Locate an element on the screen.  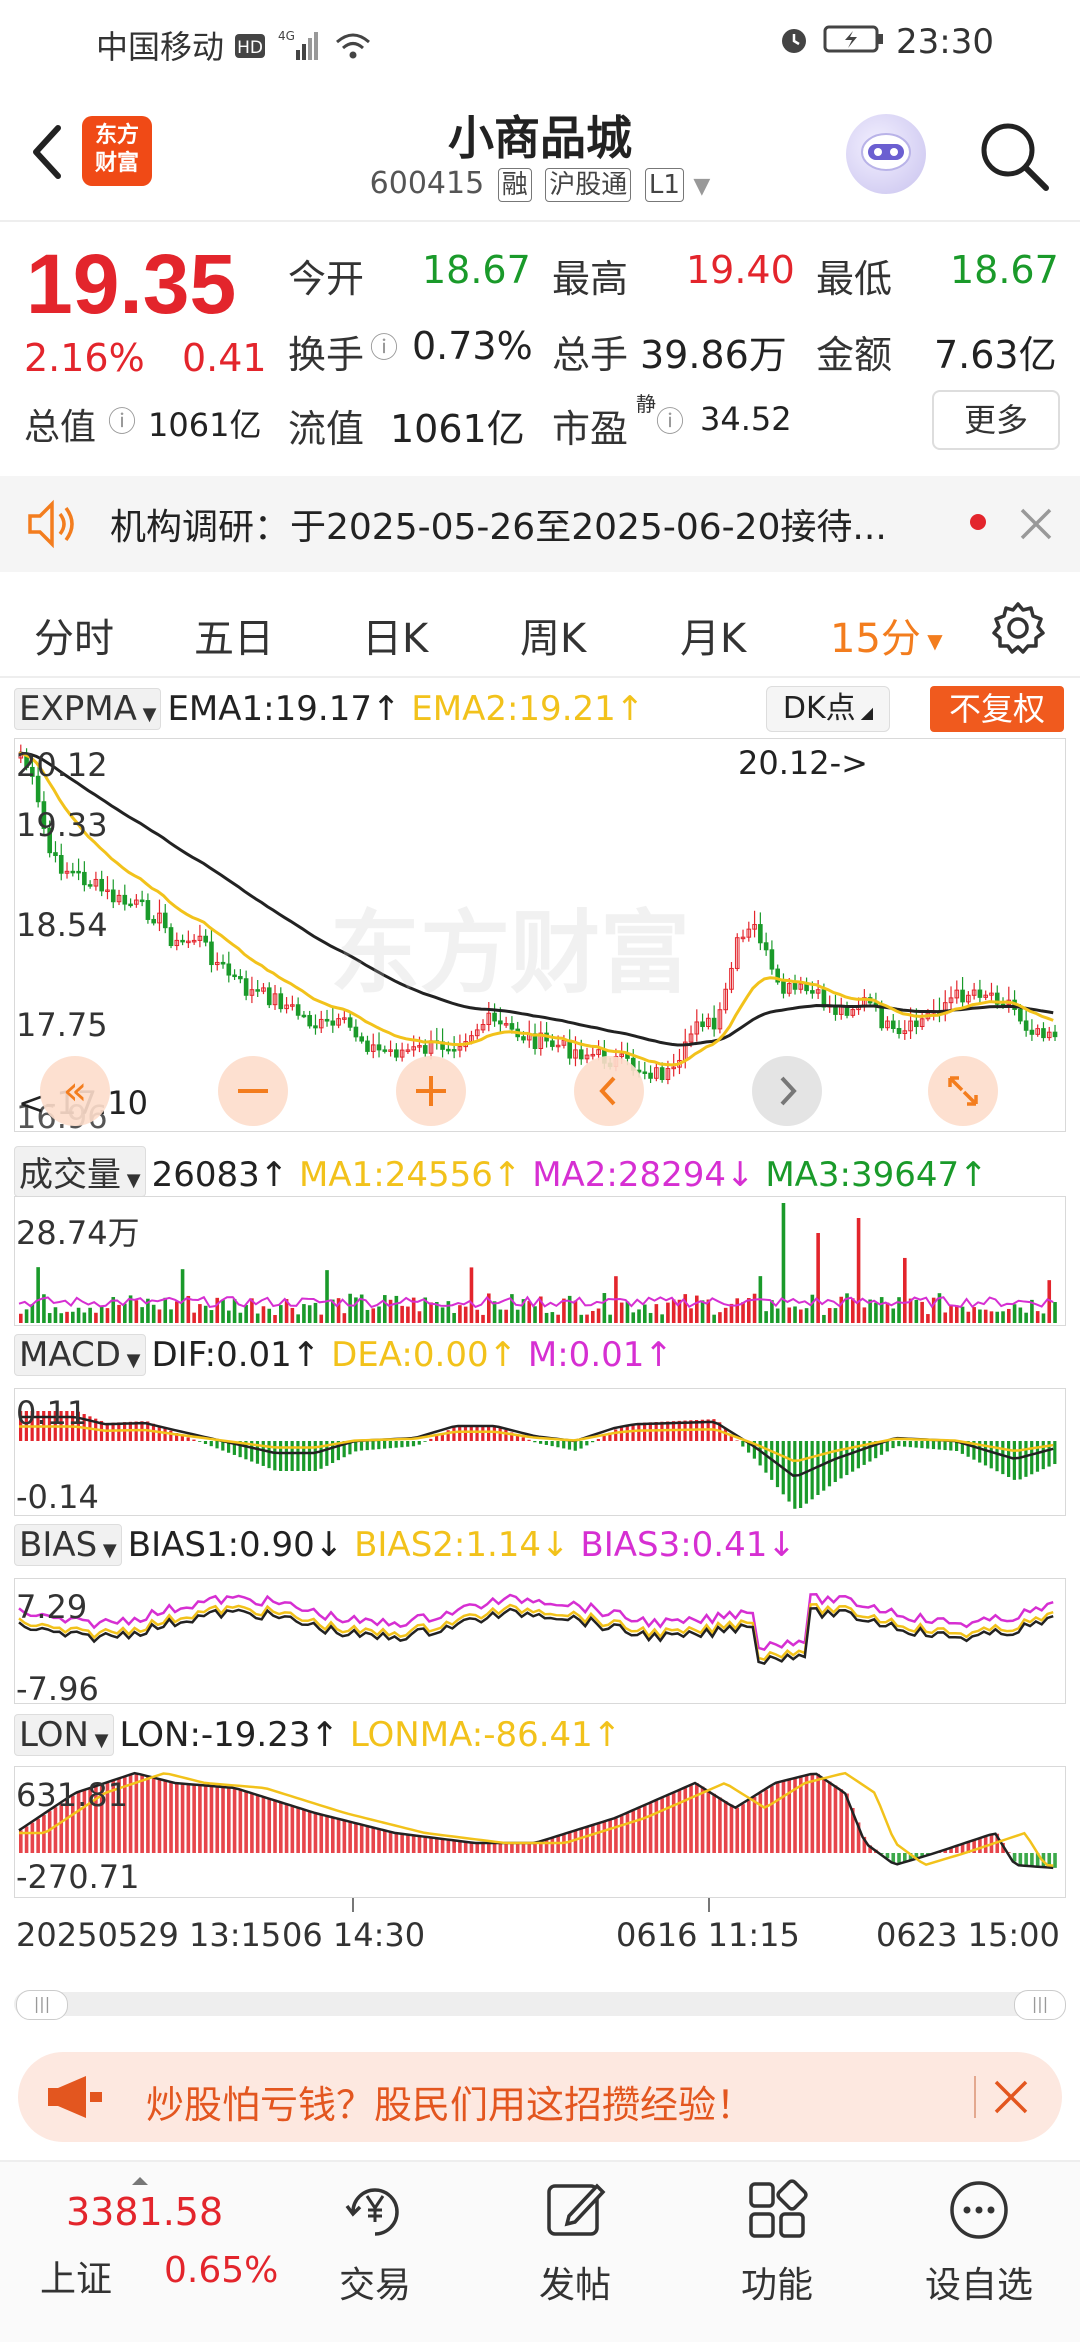
nav-add-watchlist: 设自选 is located at coordinates (979, 2243).